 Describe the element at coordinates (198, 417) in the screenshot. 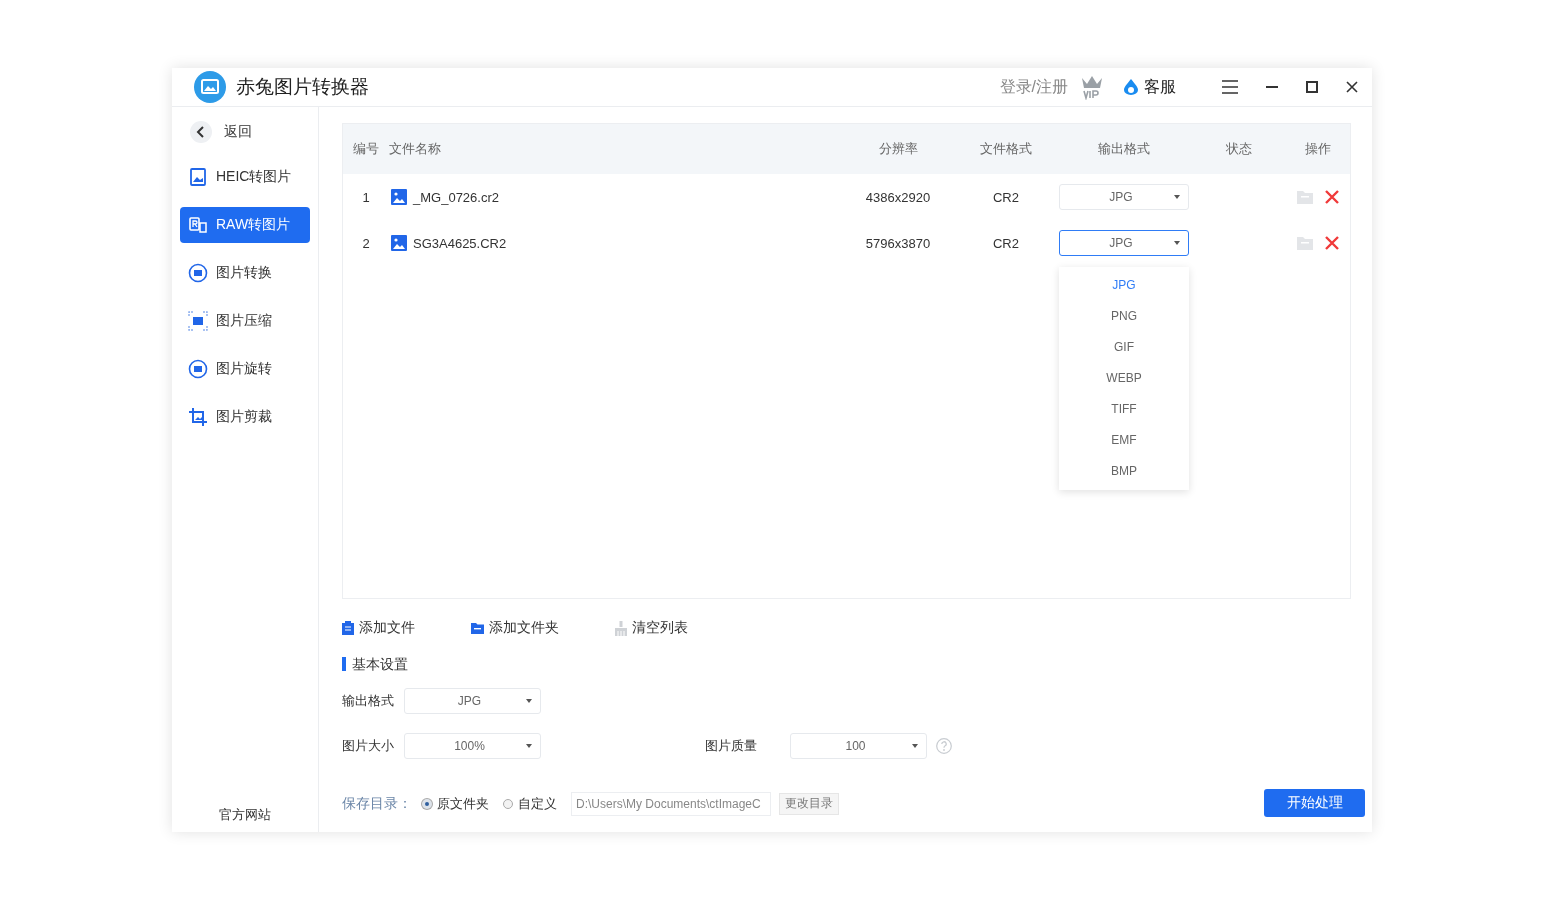

I see `crop-icon` at that location.